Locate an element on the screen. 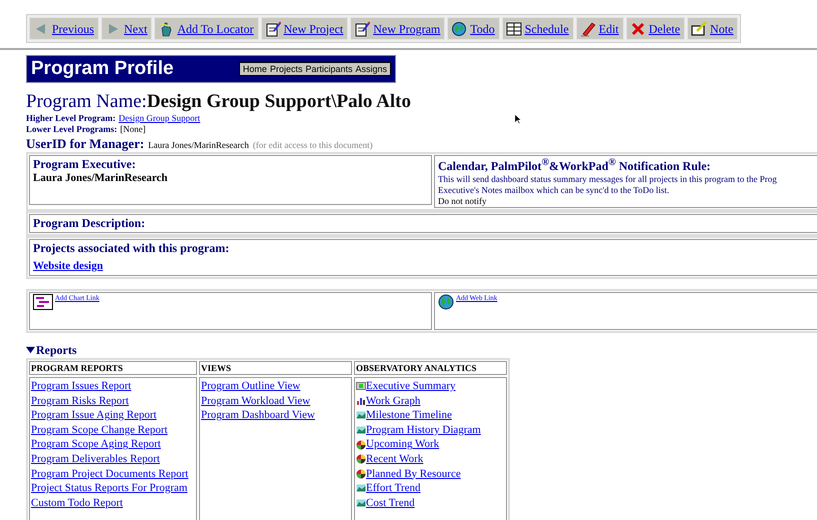 The image size is (817, 520). field-label: UserID for Manager: is located at coordinates (85, 144).